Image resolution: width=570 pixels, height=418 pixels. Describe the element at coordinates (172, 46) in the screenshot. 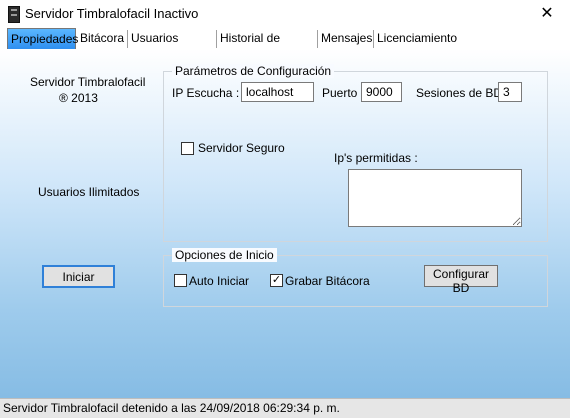

I see `tab-usuarios-activos: Usuarios Activos` at that location.